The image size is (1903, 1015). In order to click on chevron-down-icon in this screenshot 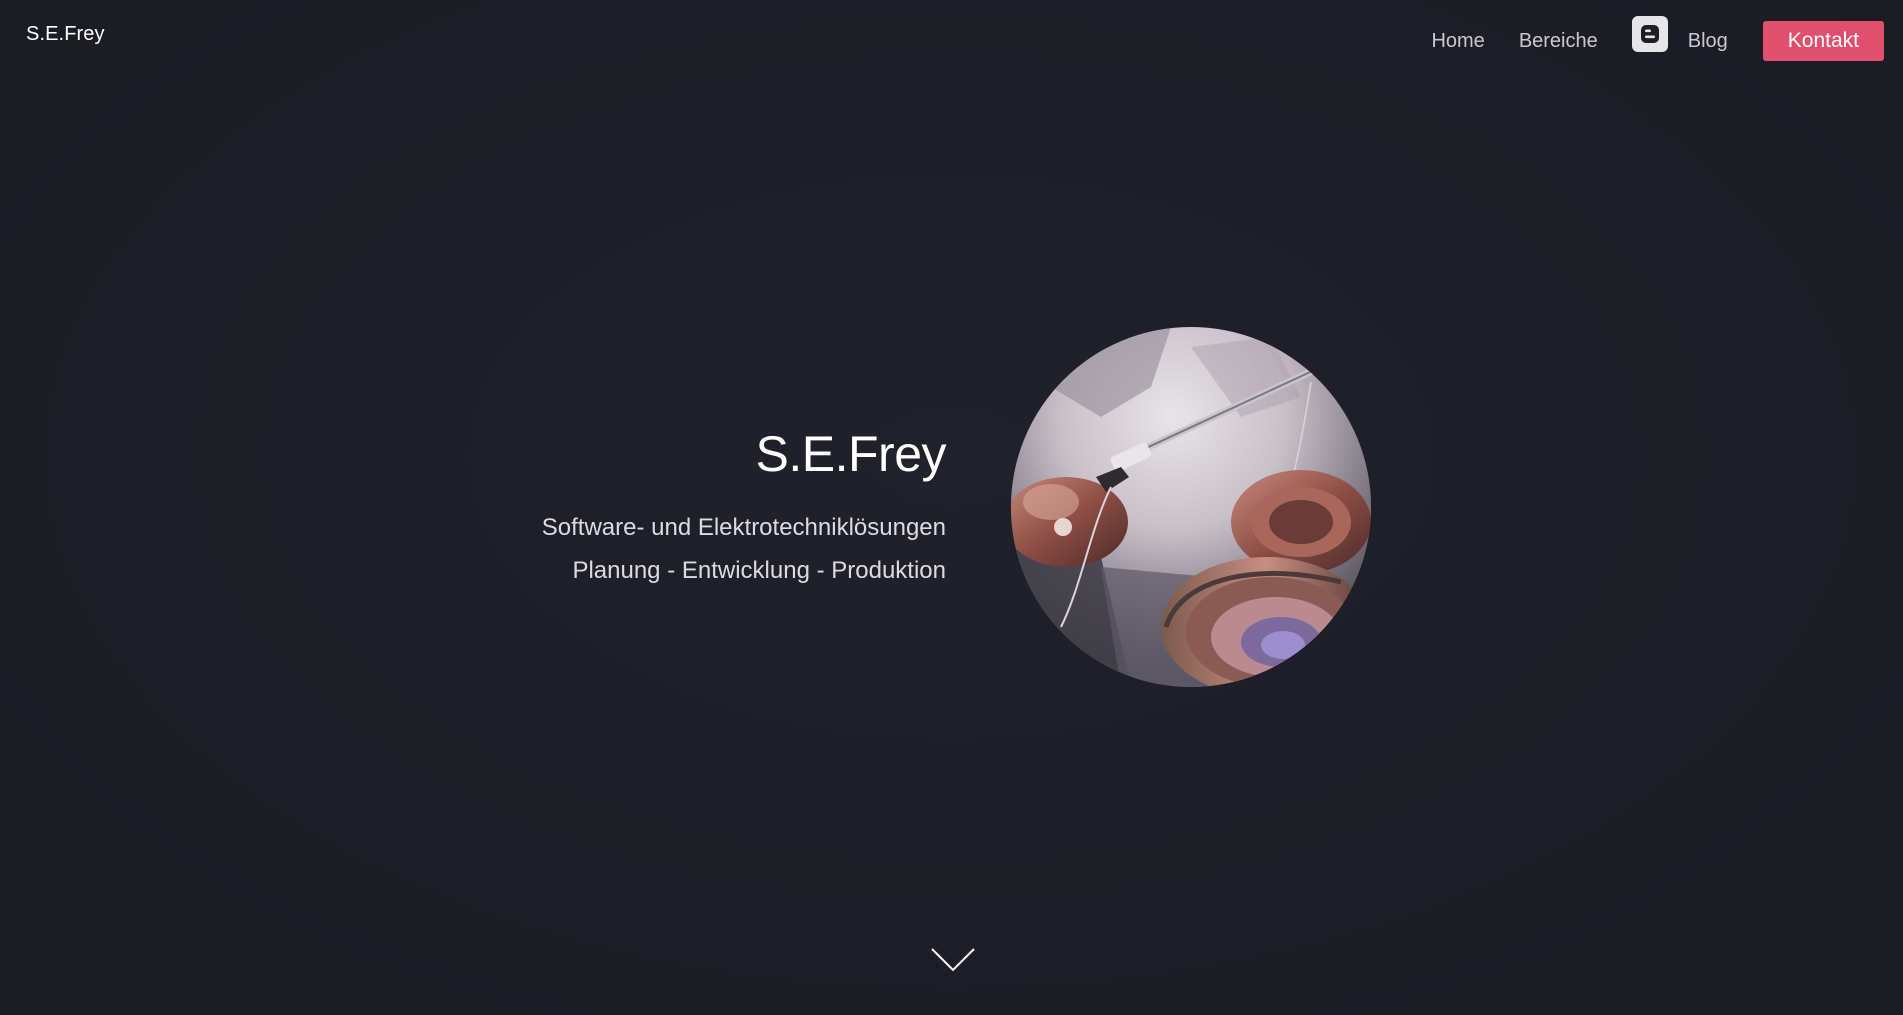, I will do `click(953, 960)`.